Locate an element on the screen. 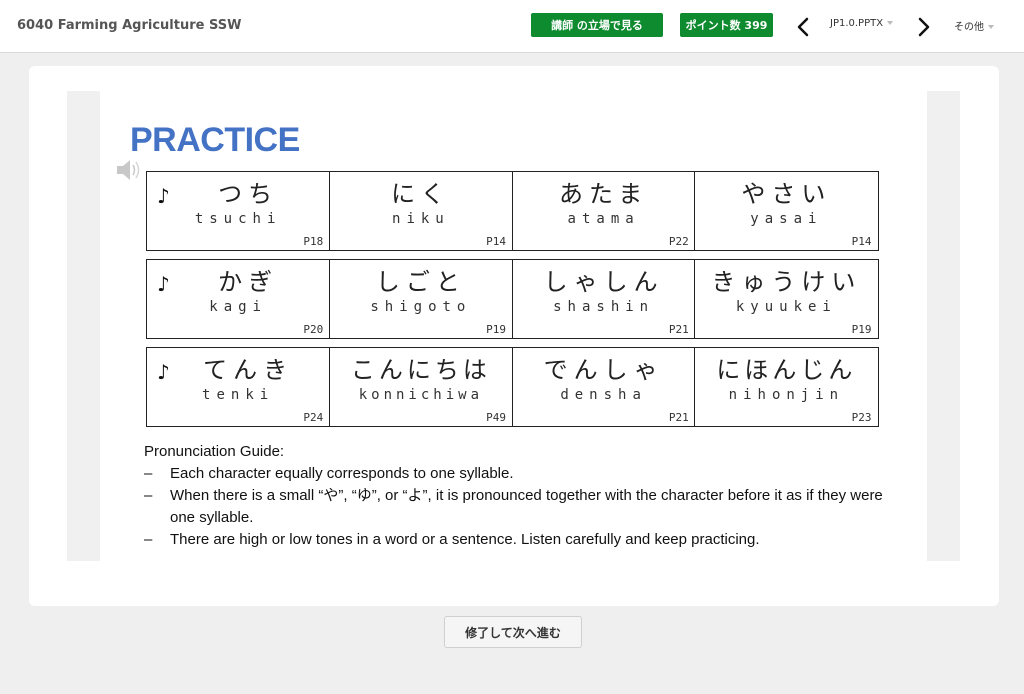 This screenshot has height=694, width=1024. kana: こんにちは is located at coordinates (420, 370).